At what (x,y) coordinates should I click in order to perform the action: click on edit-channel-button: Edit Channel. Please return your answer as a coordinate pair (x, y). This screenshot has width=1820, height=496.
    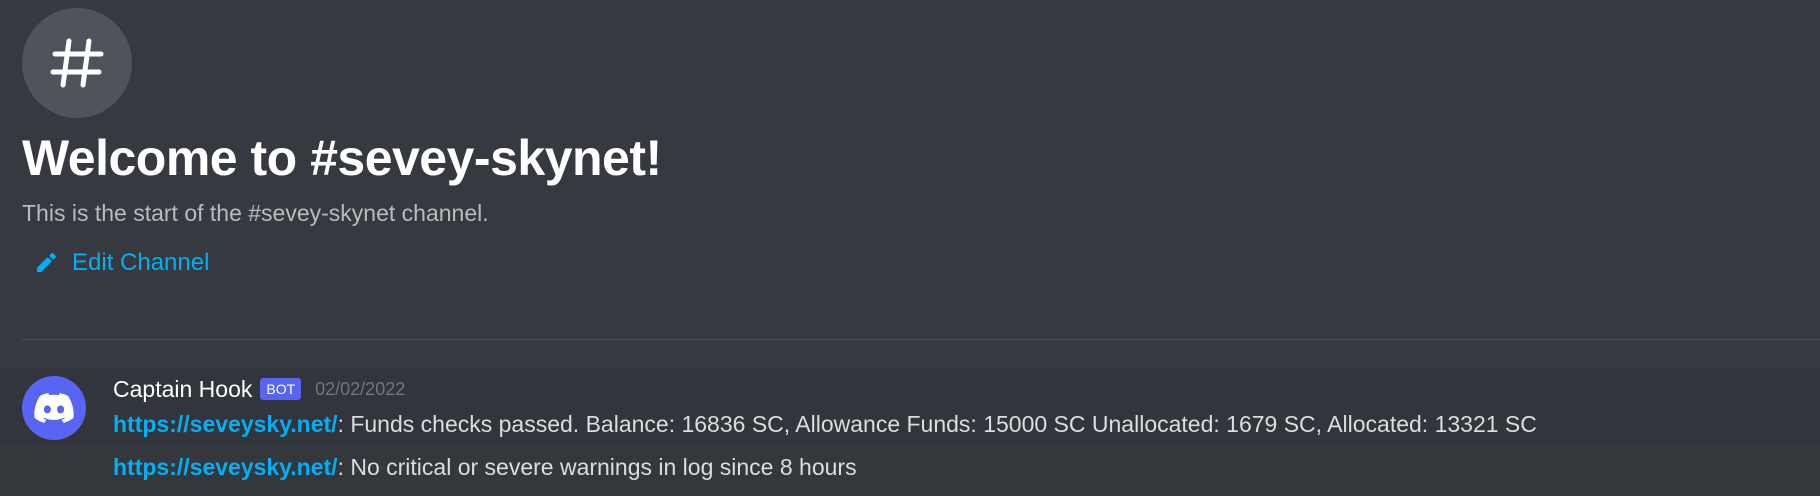
    Looking at the image, I should click on (348, 263).